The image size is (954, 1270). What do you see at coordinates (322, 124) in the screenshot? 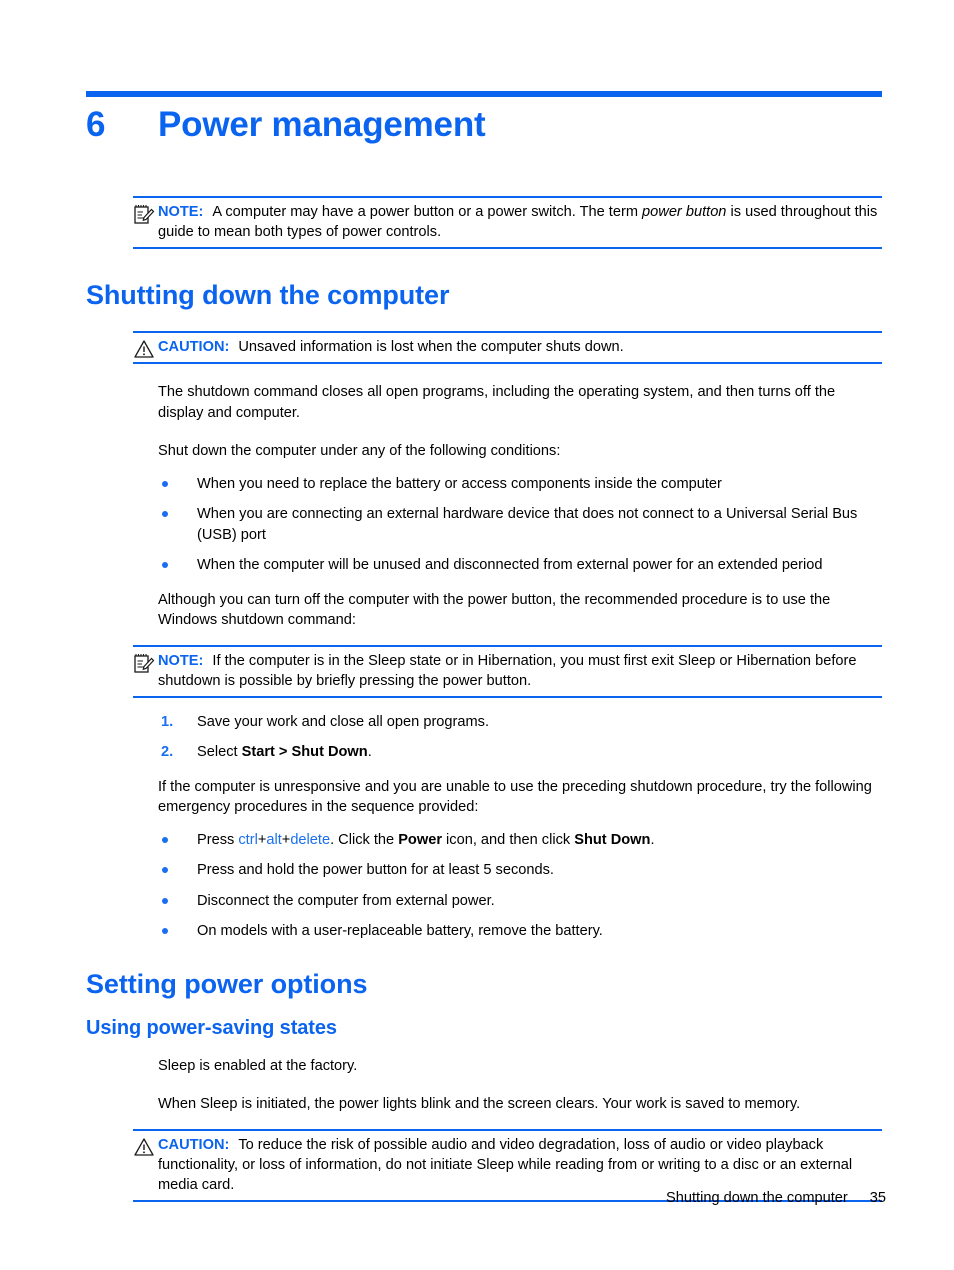
I see `chapter-title-text: Power management` at bounding box center [322, 124].